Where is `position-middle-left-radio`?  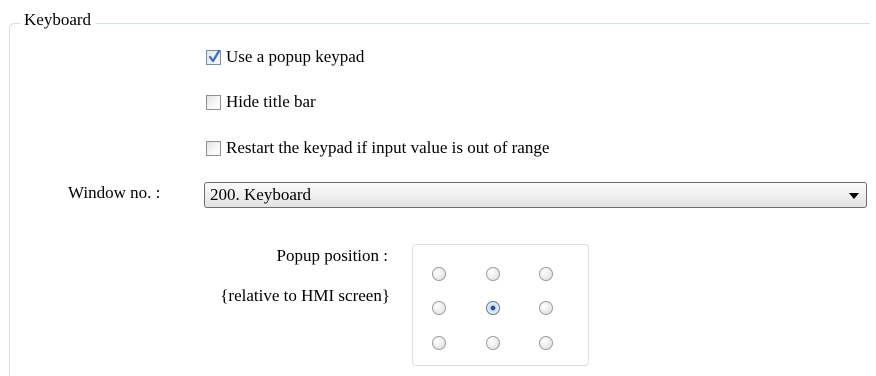
position-middle-left-radio is located at coordinates (439, 308).